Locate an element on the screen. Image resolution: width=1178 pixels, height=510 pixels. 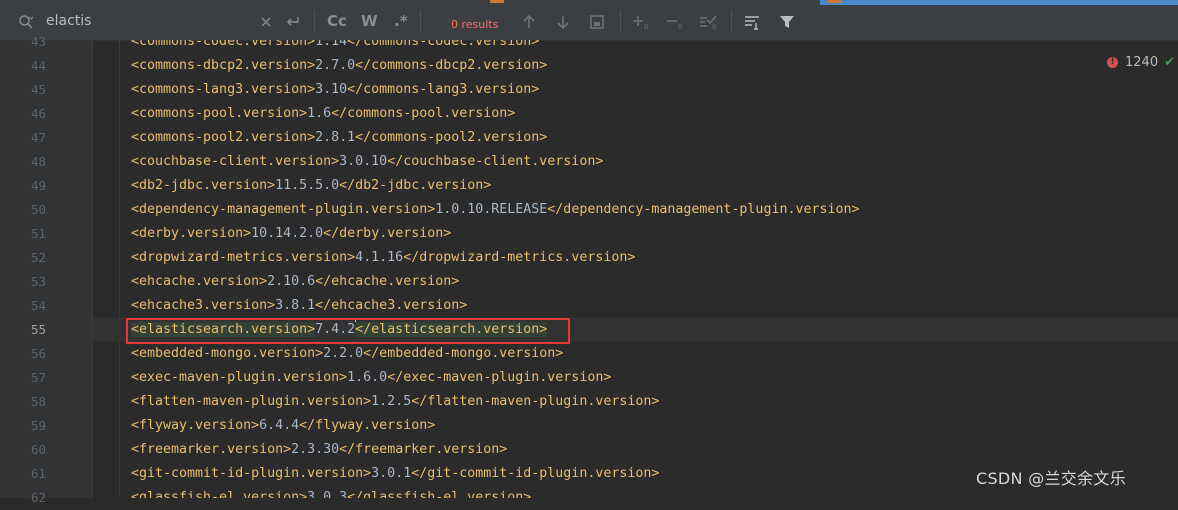
line-number: 59 is located at coordinates (38, 425).